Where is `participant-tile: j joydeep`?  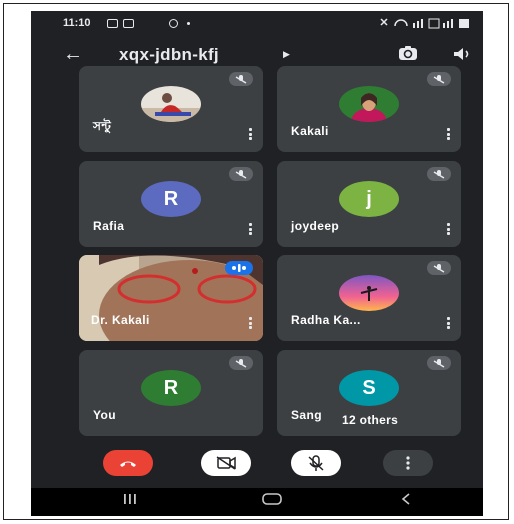
participant-tile: j joydeep is located at coordinates (369, 204).